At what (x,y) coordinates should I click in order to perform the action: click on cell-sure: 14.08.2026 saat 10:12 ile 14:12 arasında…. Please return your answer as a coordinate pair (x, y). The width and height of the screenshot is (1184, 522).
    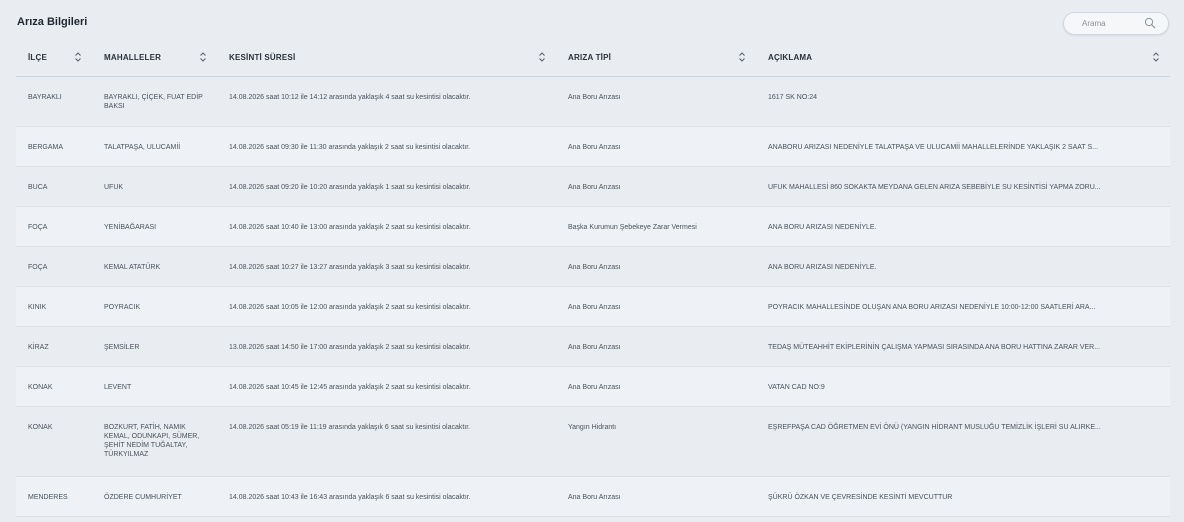
    Looking at the image, I should click on (386, 101).